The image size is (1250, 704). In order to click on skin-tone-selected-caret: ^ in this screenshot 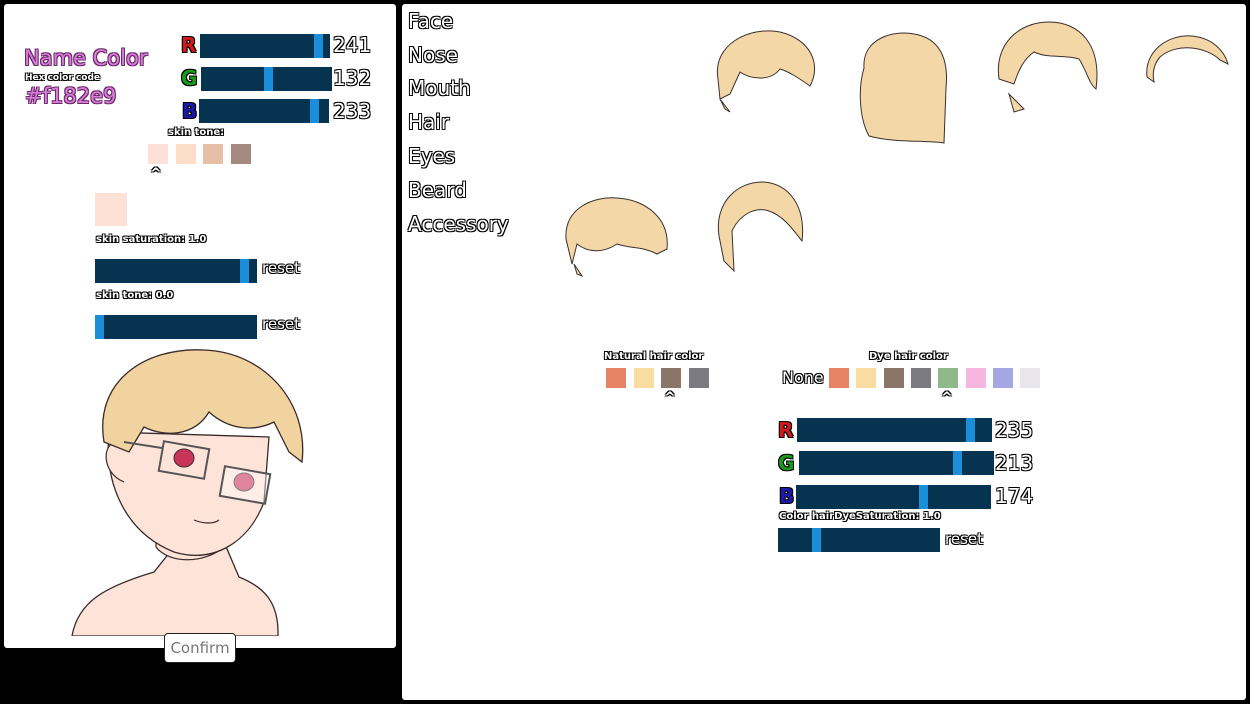, I will do `click(156, 174)`.